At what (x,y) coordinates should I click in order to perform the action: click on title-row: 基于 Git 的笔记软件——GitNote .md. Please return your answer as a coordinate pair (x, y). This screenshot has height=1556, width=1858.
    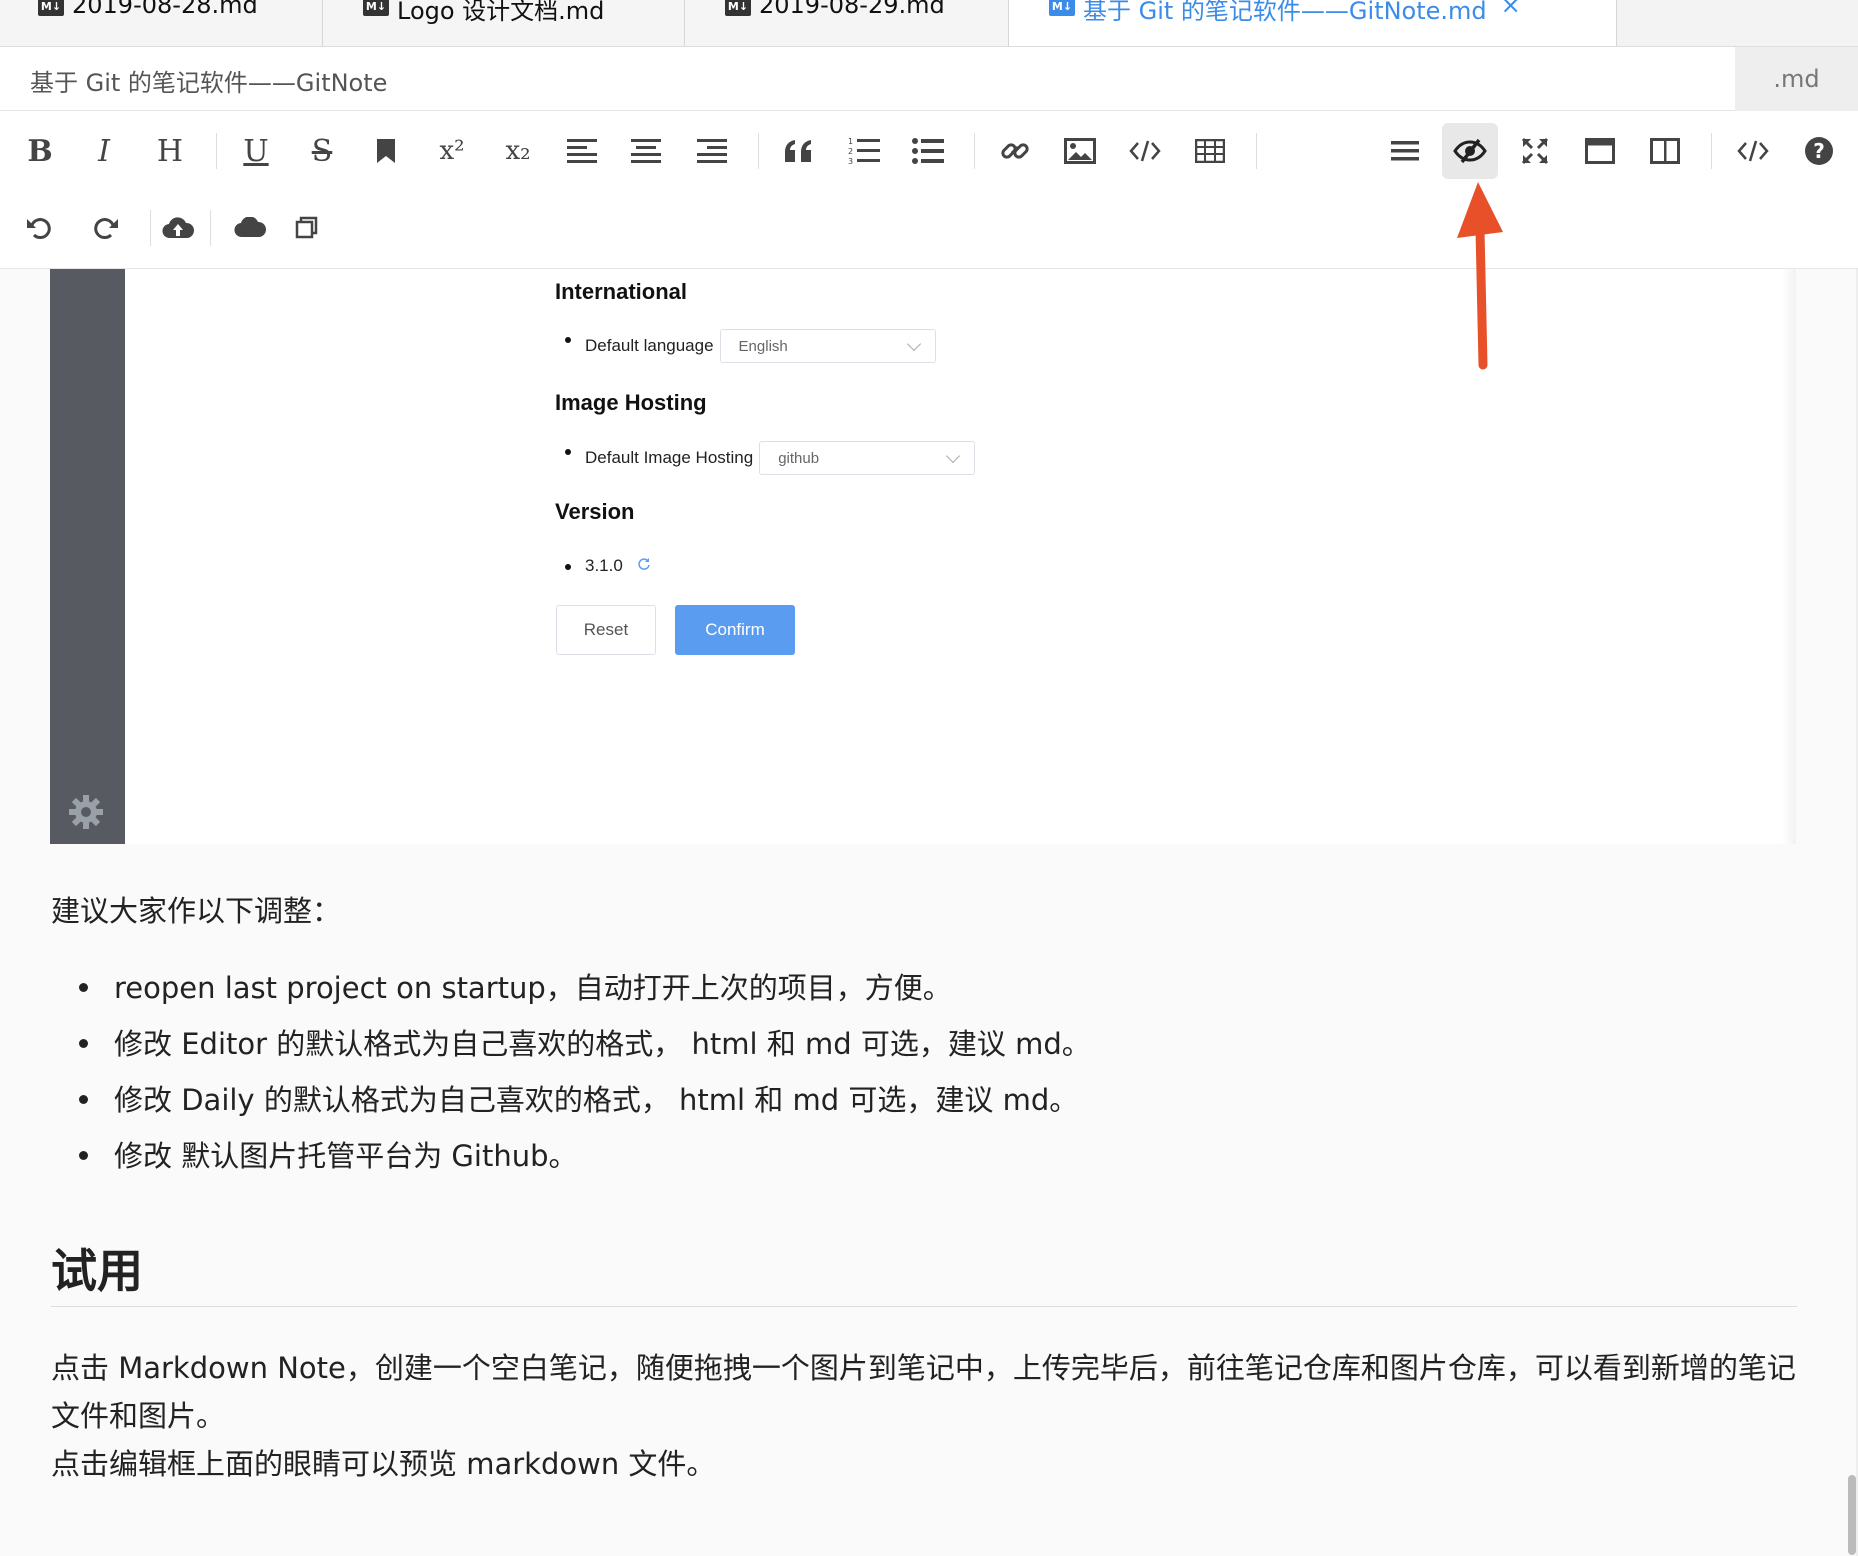
    Looking at the image, I should click on (929, 79).